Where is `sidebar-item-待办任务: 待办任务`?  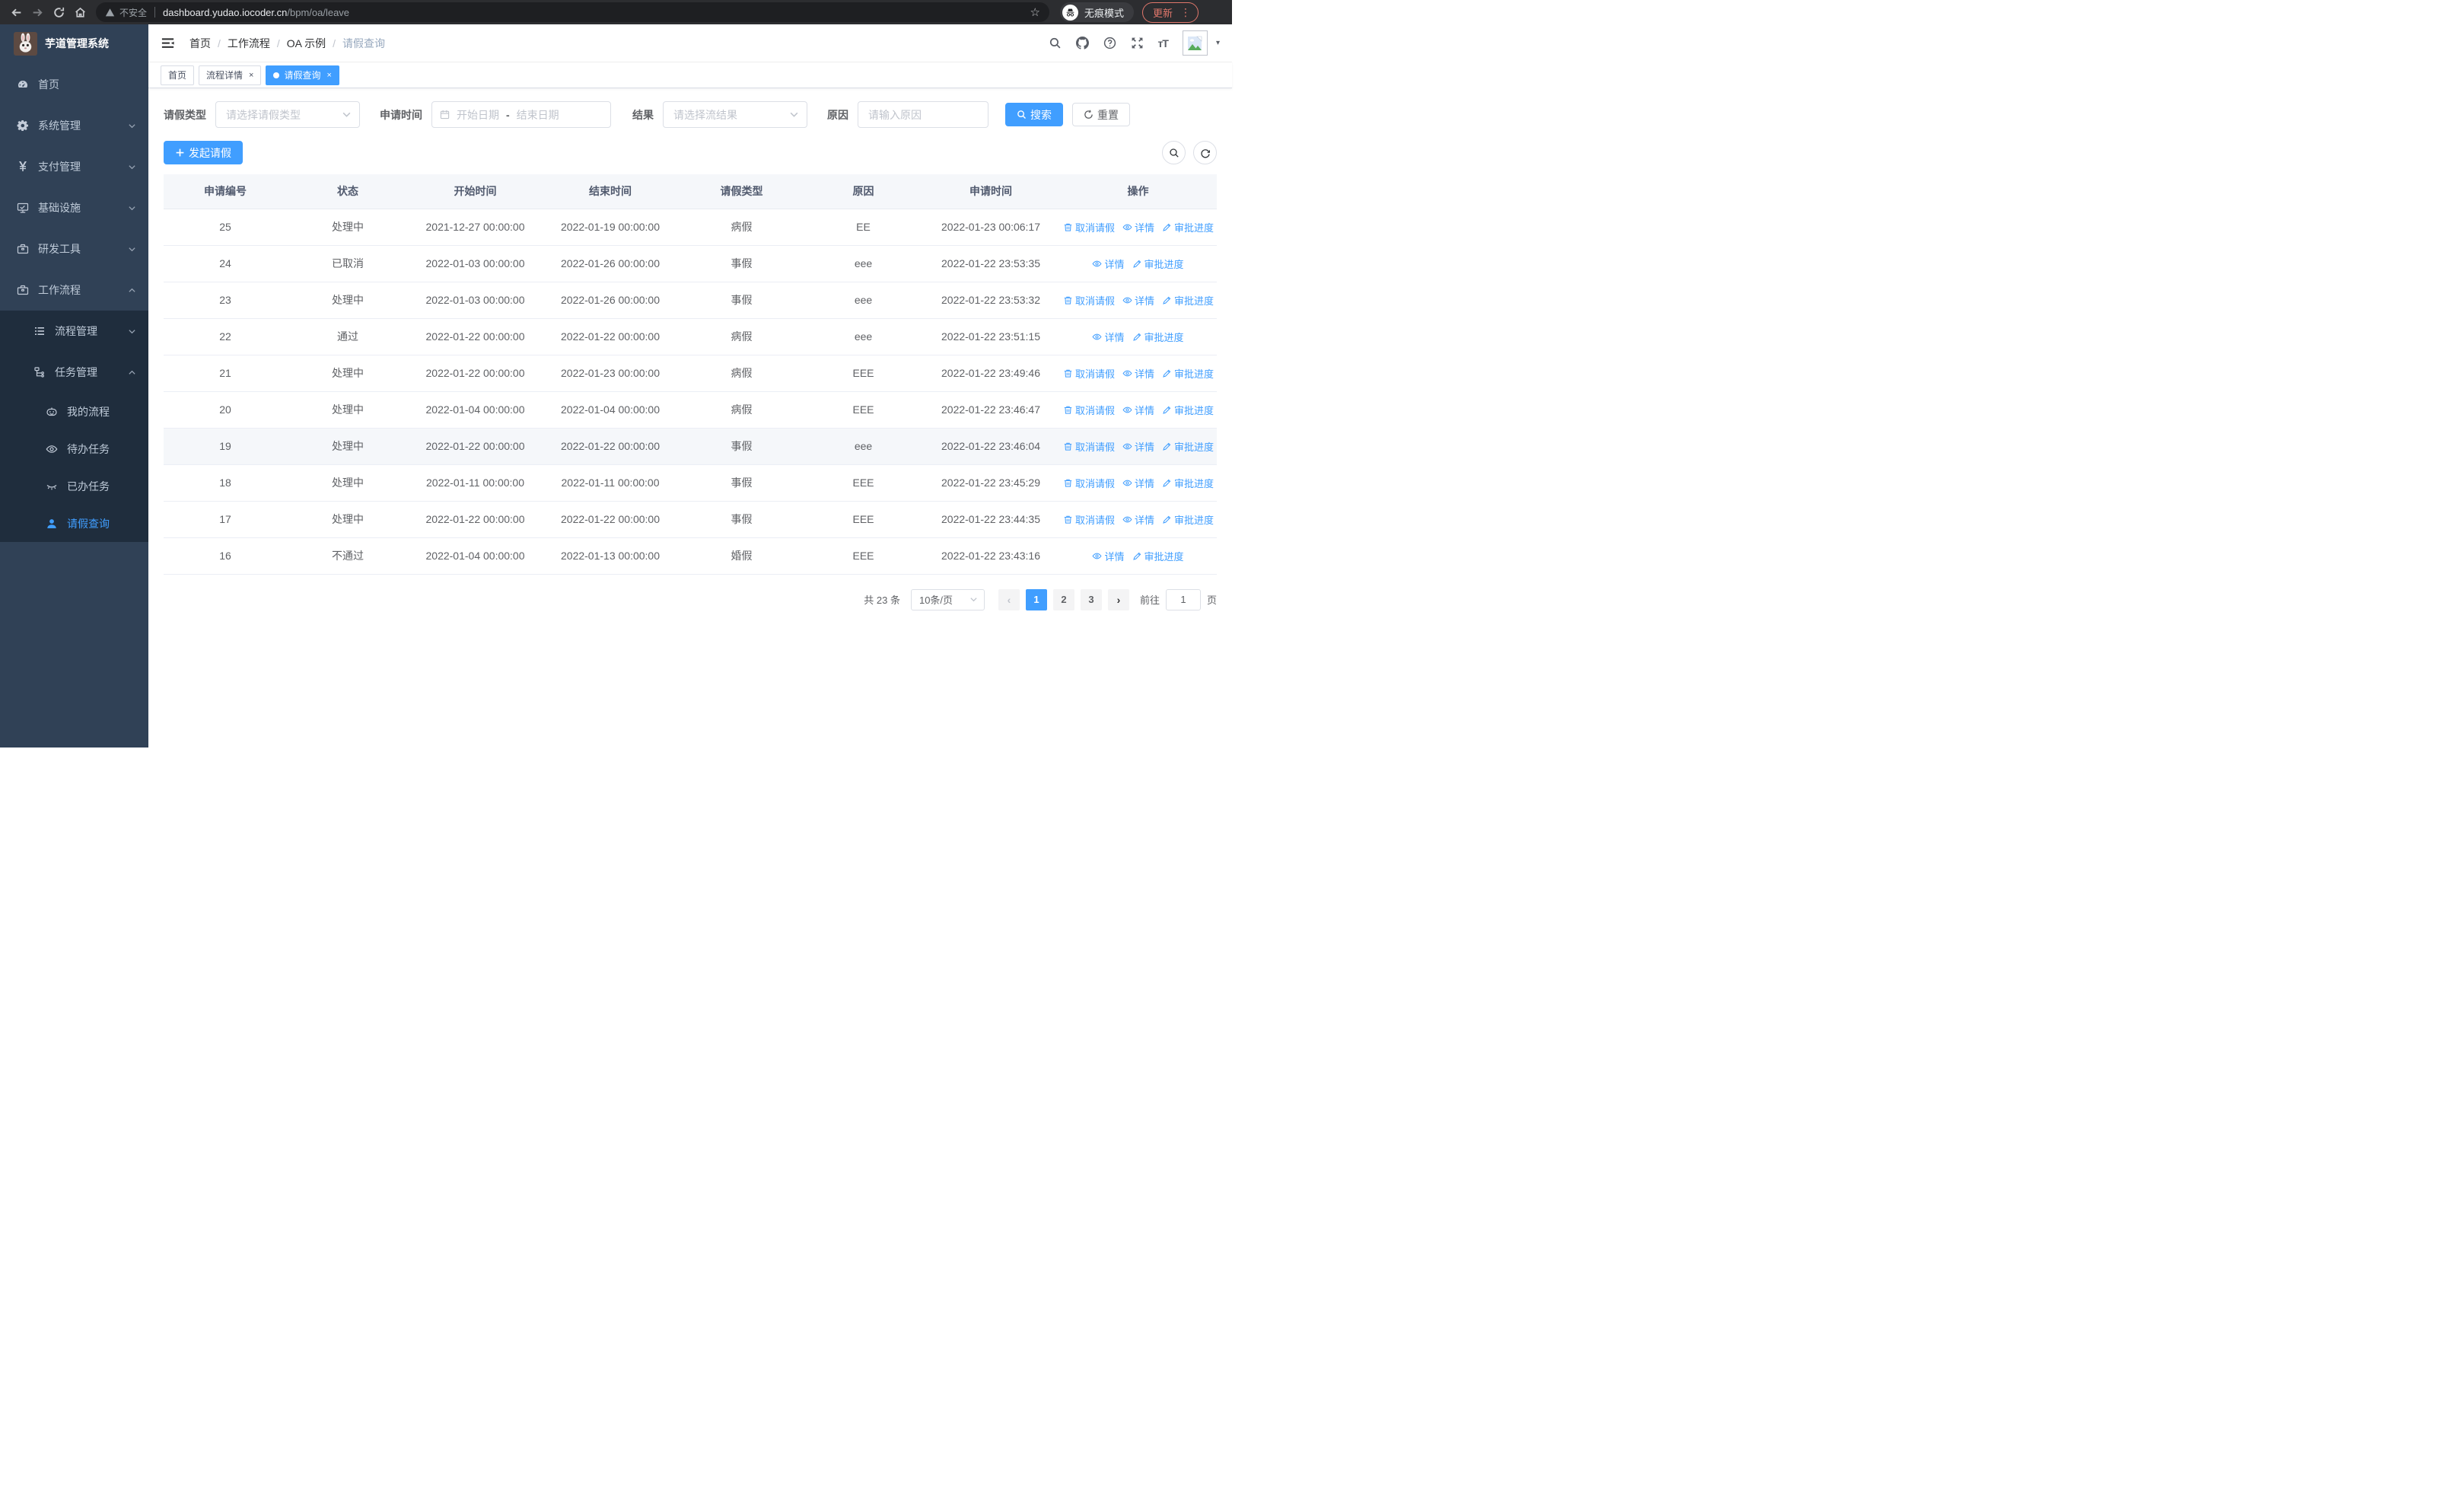
sidebar-item-待办任务: 待办任务 is located at coordinates (74, 449).